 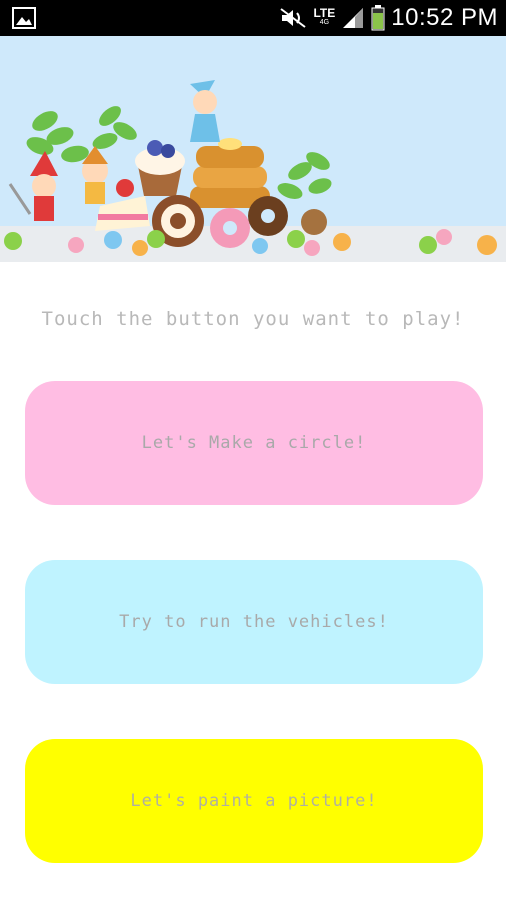 What do you see at coordinates (293, 18) in the screenshot?
I see `mute-icon` at bounding box center [293, 18].